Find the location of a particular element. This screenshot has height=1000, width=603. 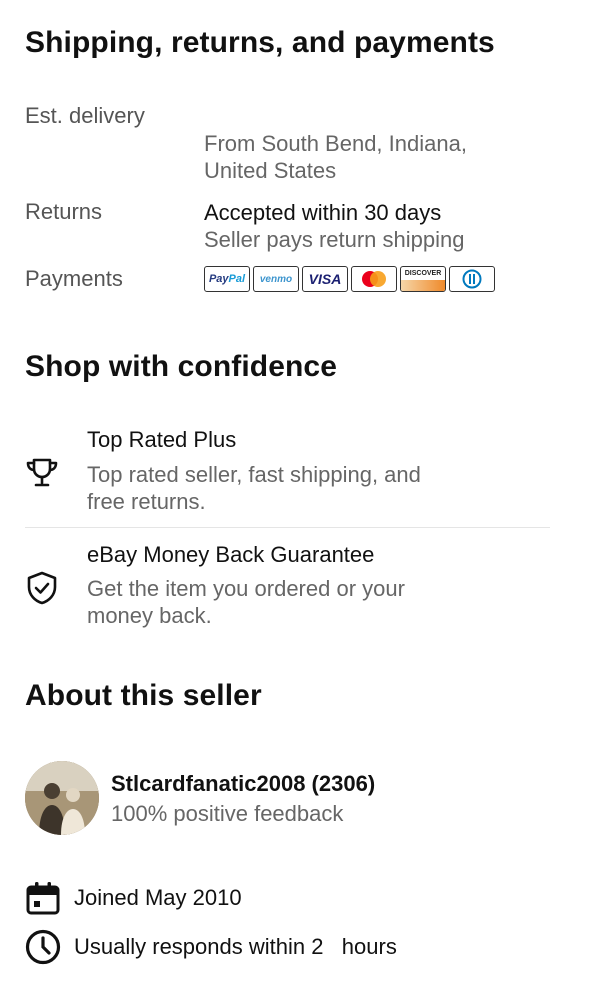

shipping-section-title: Shipping, returns, and payments is located at coordinates (260, 42).